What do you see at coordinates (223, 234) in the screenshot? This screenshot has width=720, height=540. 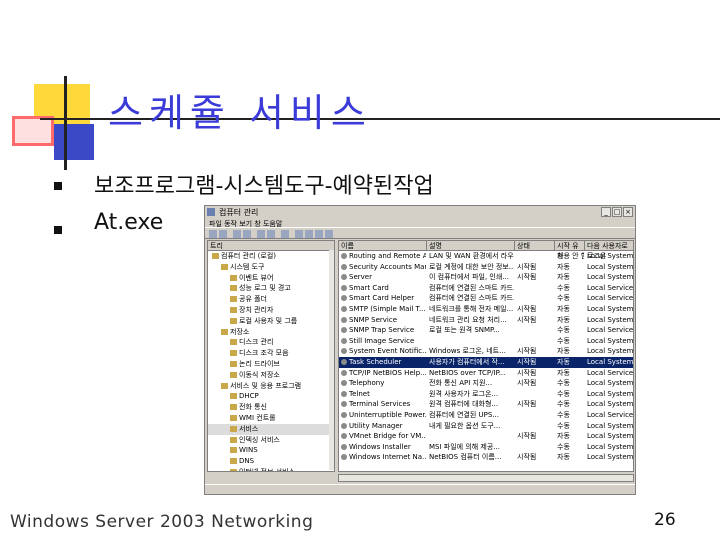 I see `forward-icon` at bounding box center [223, 234].